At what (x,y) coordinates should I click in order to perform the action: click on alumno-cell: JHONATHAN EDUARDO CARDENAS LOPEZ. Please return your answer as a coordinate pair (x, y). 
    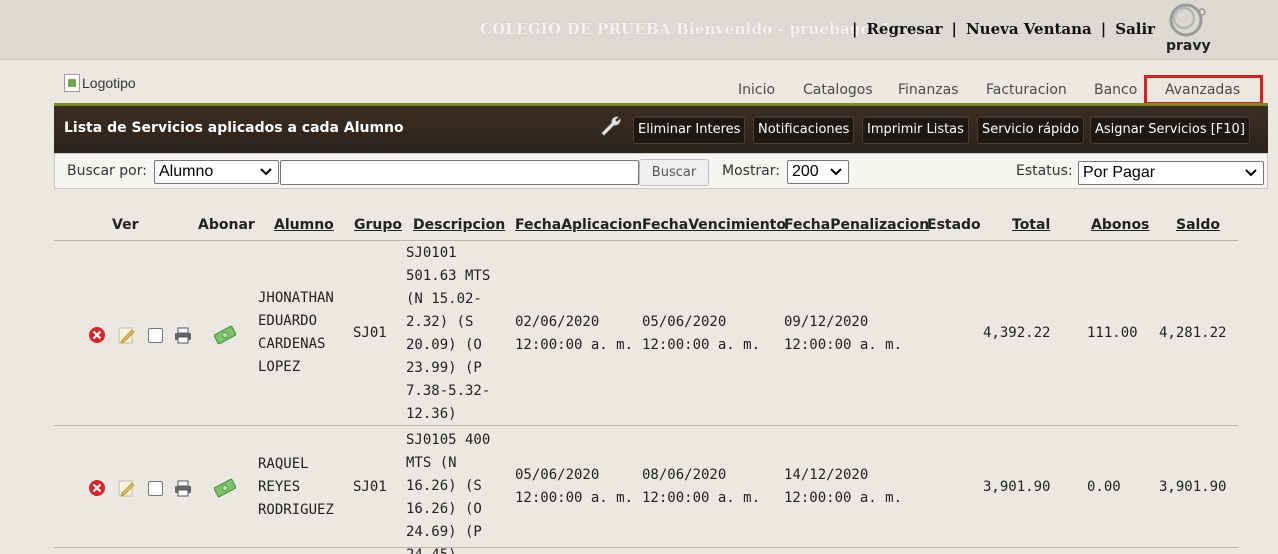
    Looking at the image, I should click on (296, 332).